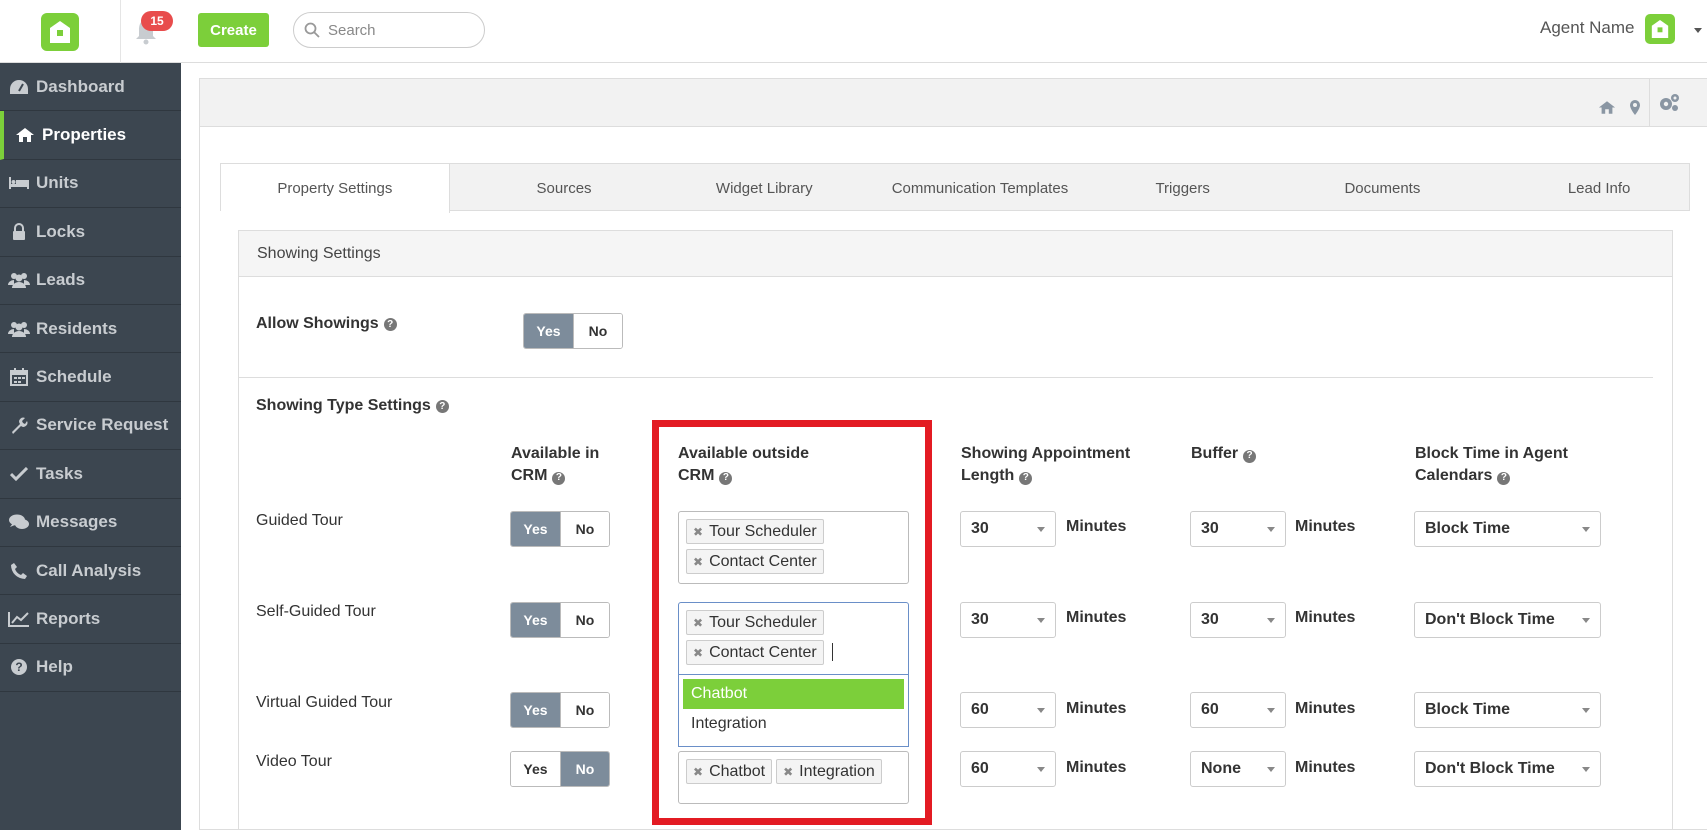  What do you see at coordinates (90, 329) in the screenshot?
I see `sidebar-item-residents: Residents` at bounding box center [90, 329].